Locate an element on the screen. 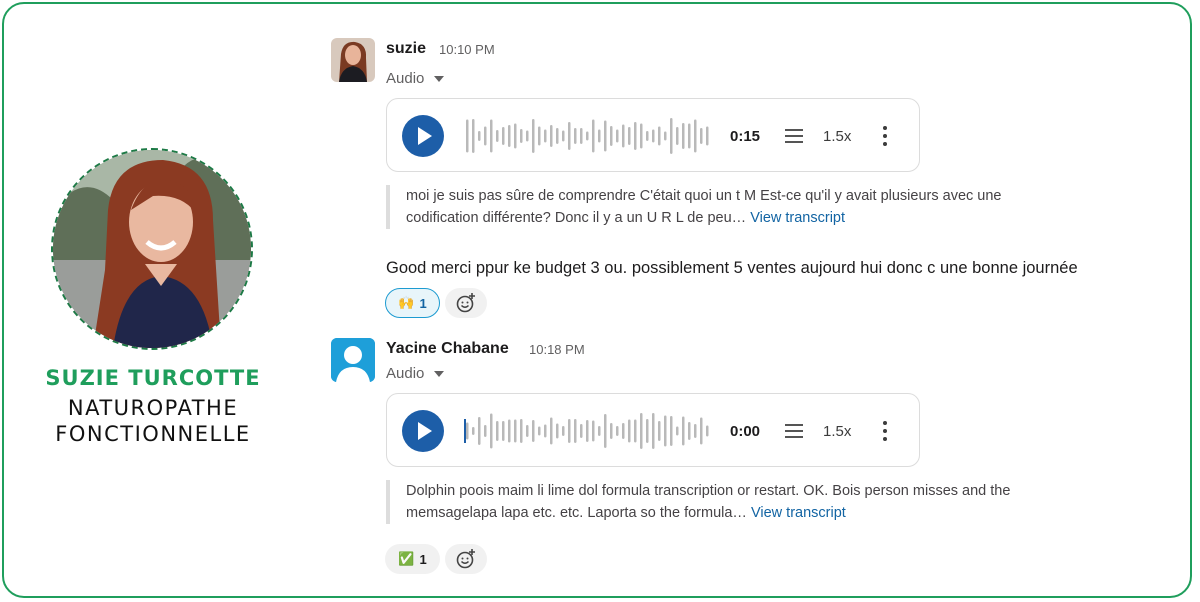 The height and width of the screenshot is (602, 1200). message-timestamp: 10:18 PM is located at coordinates (557, 349).